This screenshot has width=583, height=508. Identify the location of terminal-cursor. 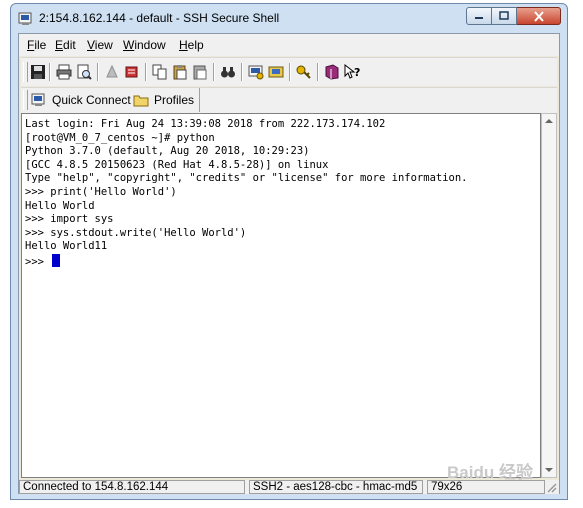
(56, 260).